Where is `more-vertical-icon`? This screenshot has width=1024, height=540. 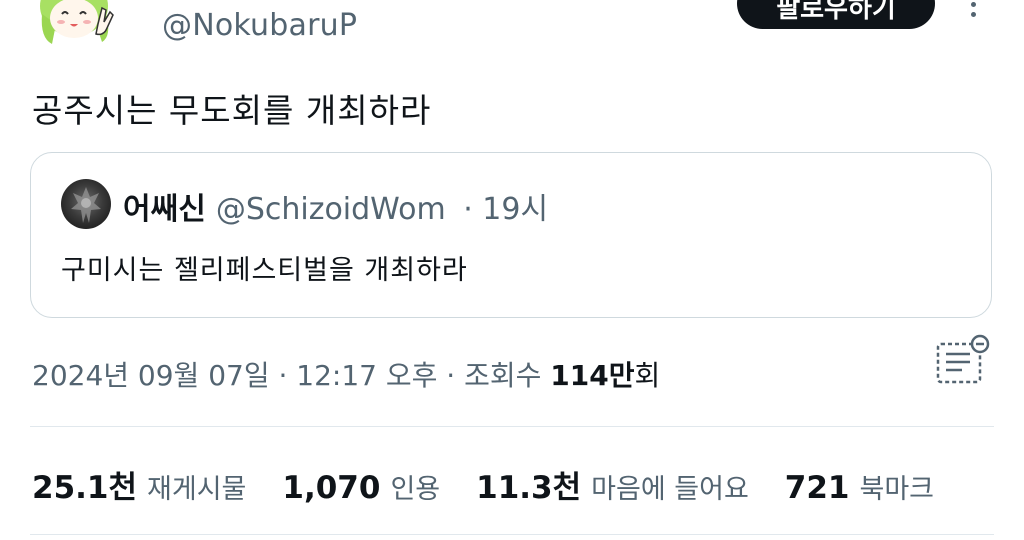 more-vertical-icon is located at coordinates (973, 9).